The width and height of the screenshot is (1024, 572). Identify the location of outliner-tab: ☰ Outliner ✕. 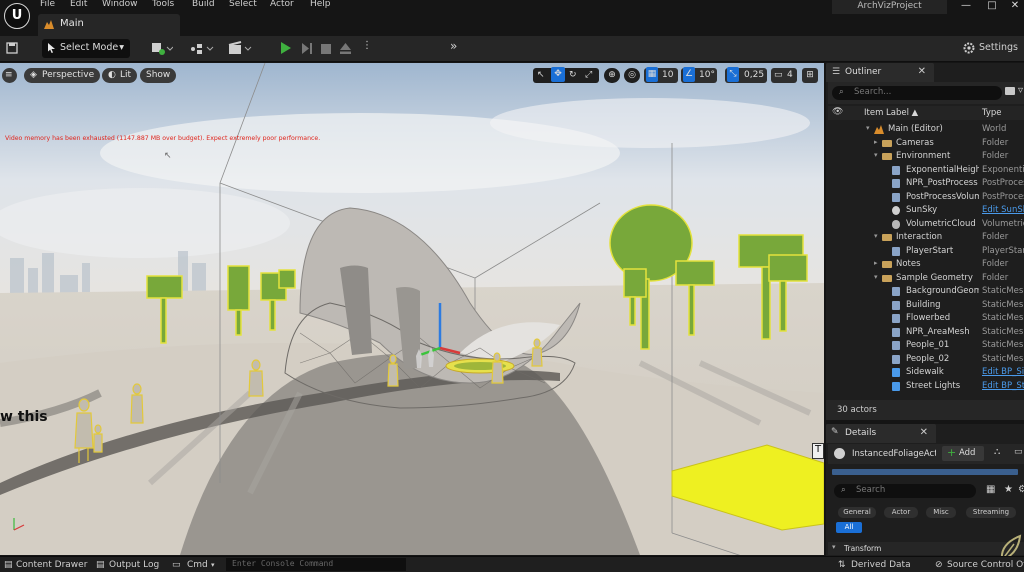
(880, 72).